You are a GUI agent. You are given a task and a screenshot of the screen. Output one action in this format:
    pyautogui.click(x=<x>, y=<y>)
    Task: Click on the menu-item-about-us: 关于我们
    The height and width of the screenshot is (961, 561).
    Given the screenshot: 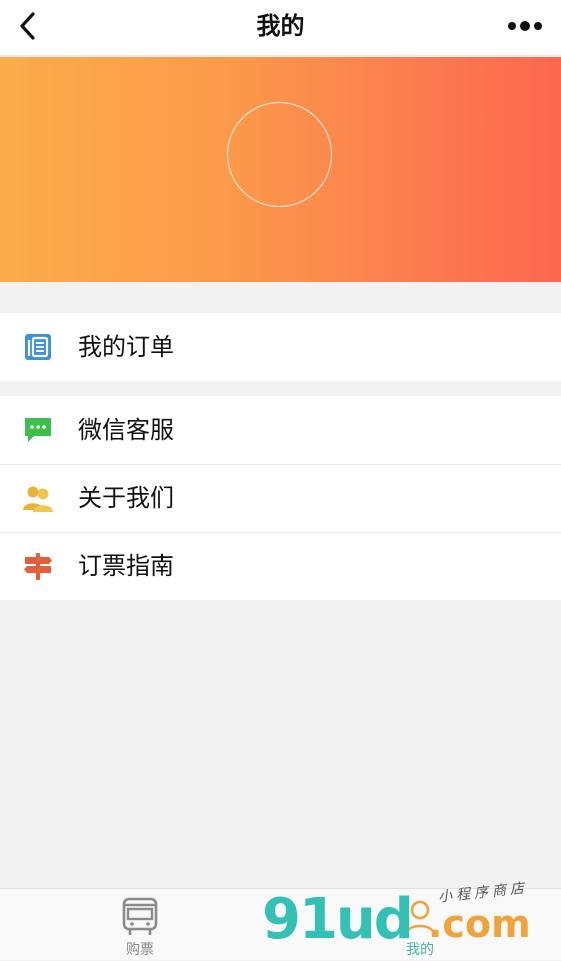 What is the action you would take?
    pyautogui.click(x=280, y=498)
    